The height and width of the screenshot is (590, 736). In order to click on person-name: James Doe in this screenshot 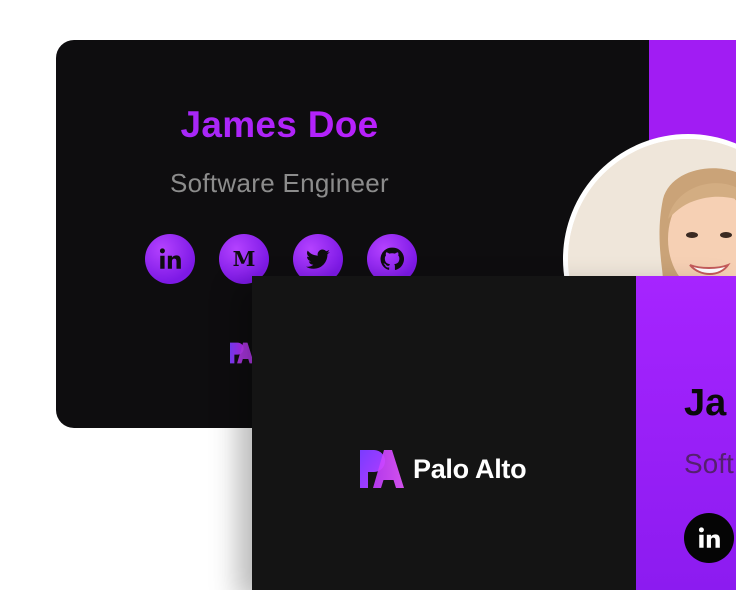, I will do `click(279, 125)`.